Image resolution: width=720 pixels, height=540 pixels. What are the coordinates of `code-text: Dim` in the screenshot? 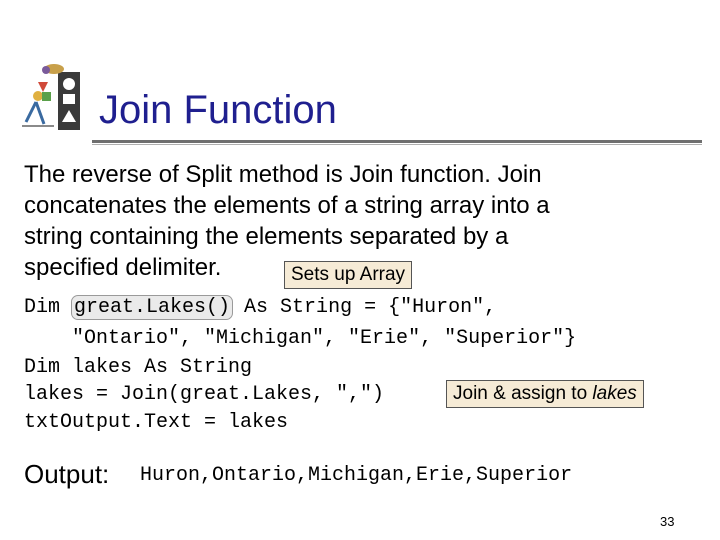 It's located at (48, 307).